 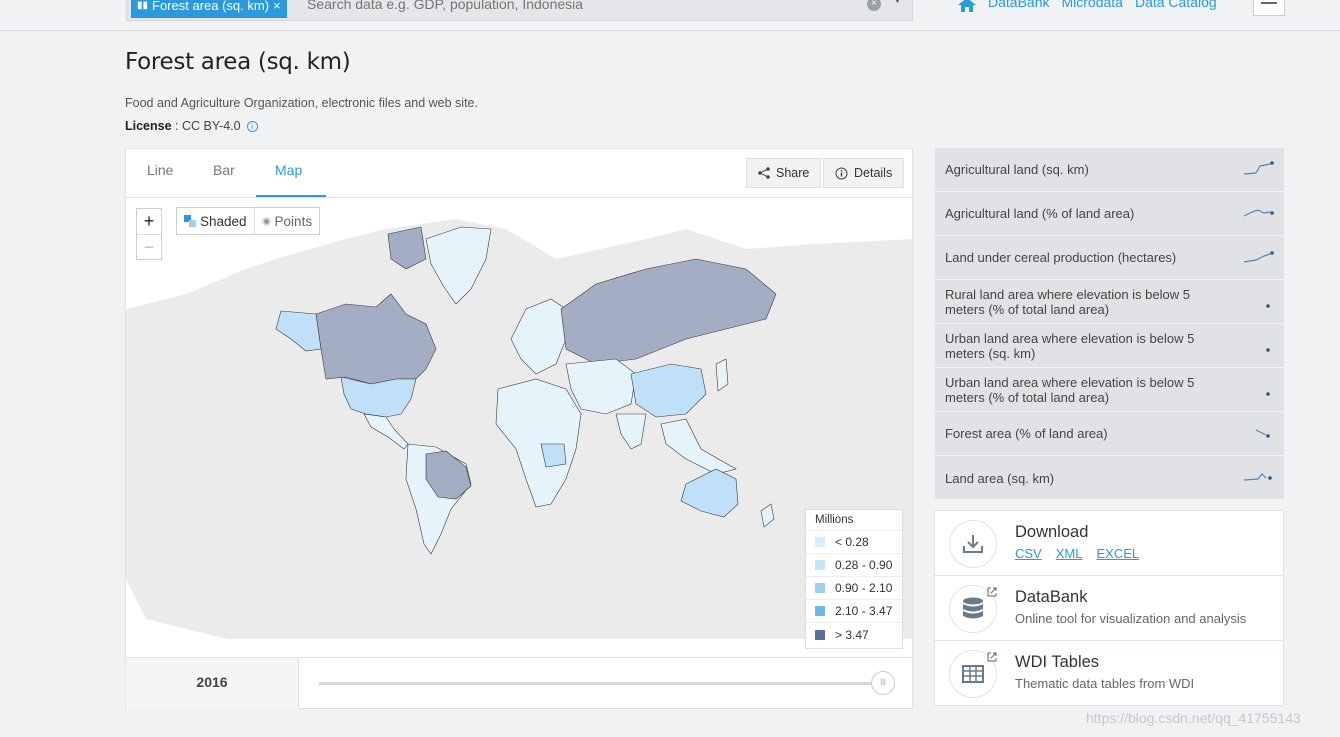 What do you see at coordinates (784, 173) in the screenshot?
I see `share-button: Share` at bounding box center [784, 173].